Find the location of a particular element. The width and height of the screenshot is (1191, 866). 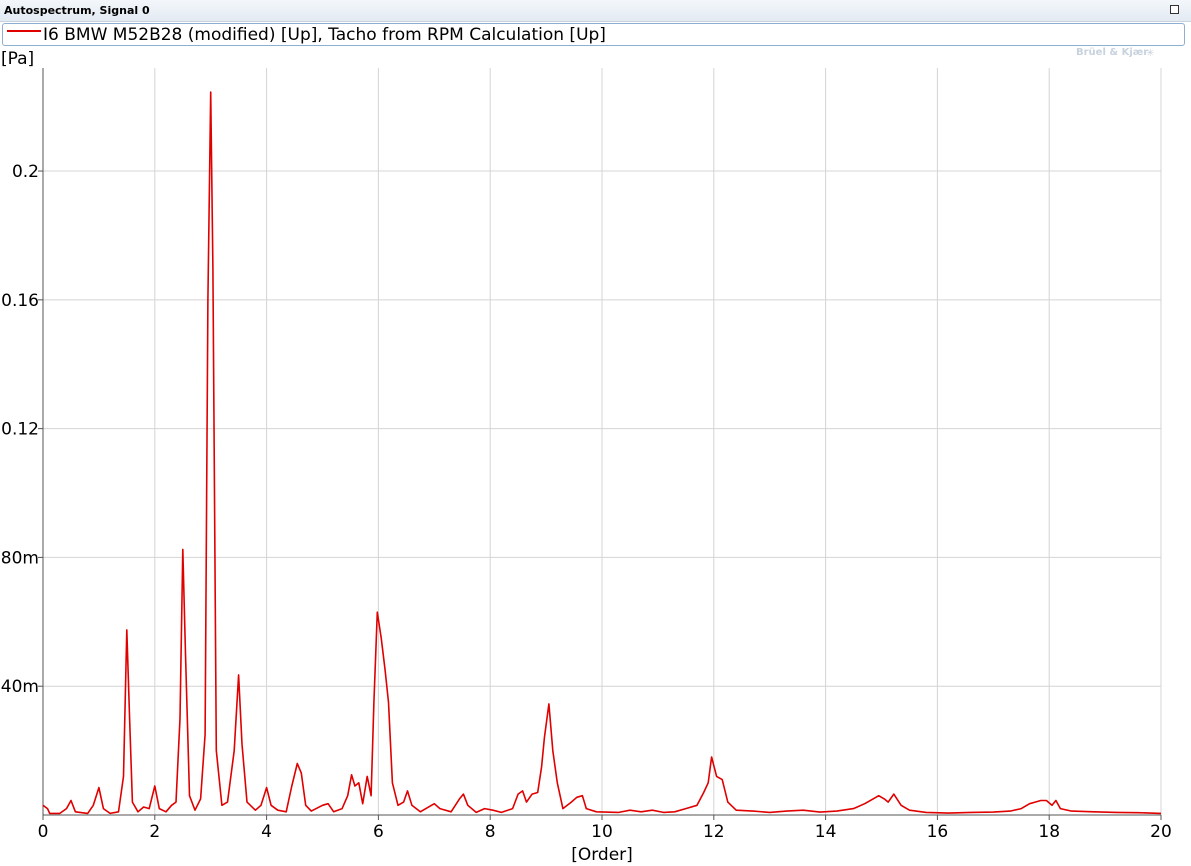

y-tick-label: 0.16 is located at coordinates (20, 301).